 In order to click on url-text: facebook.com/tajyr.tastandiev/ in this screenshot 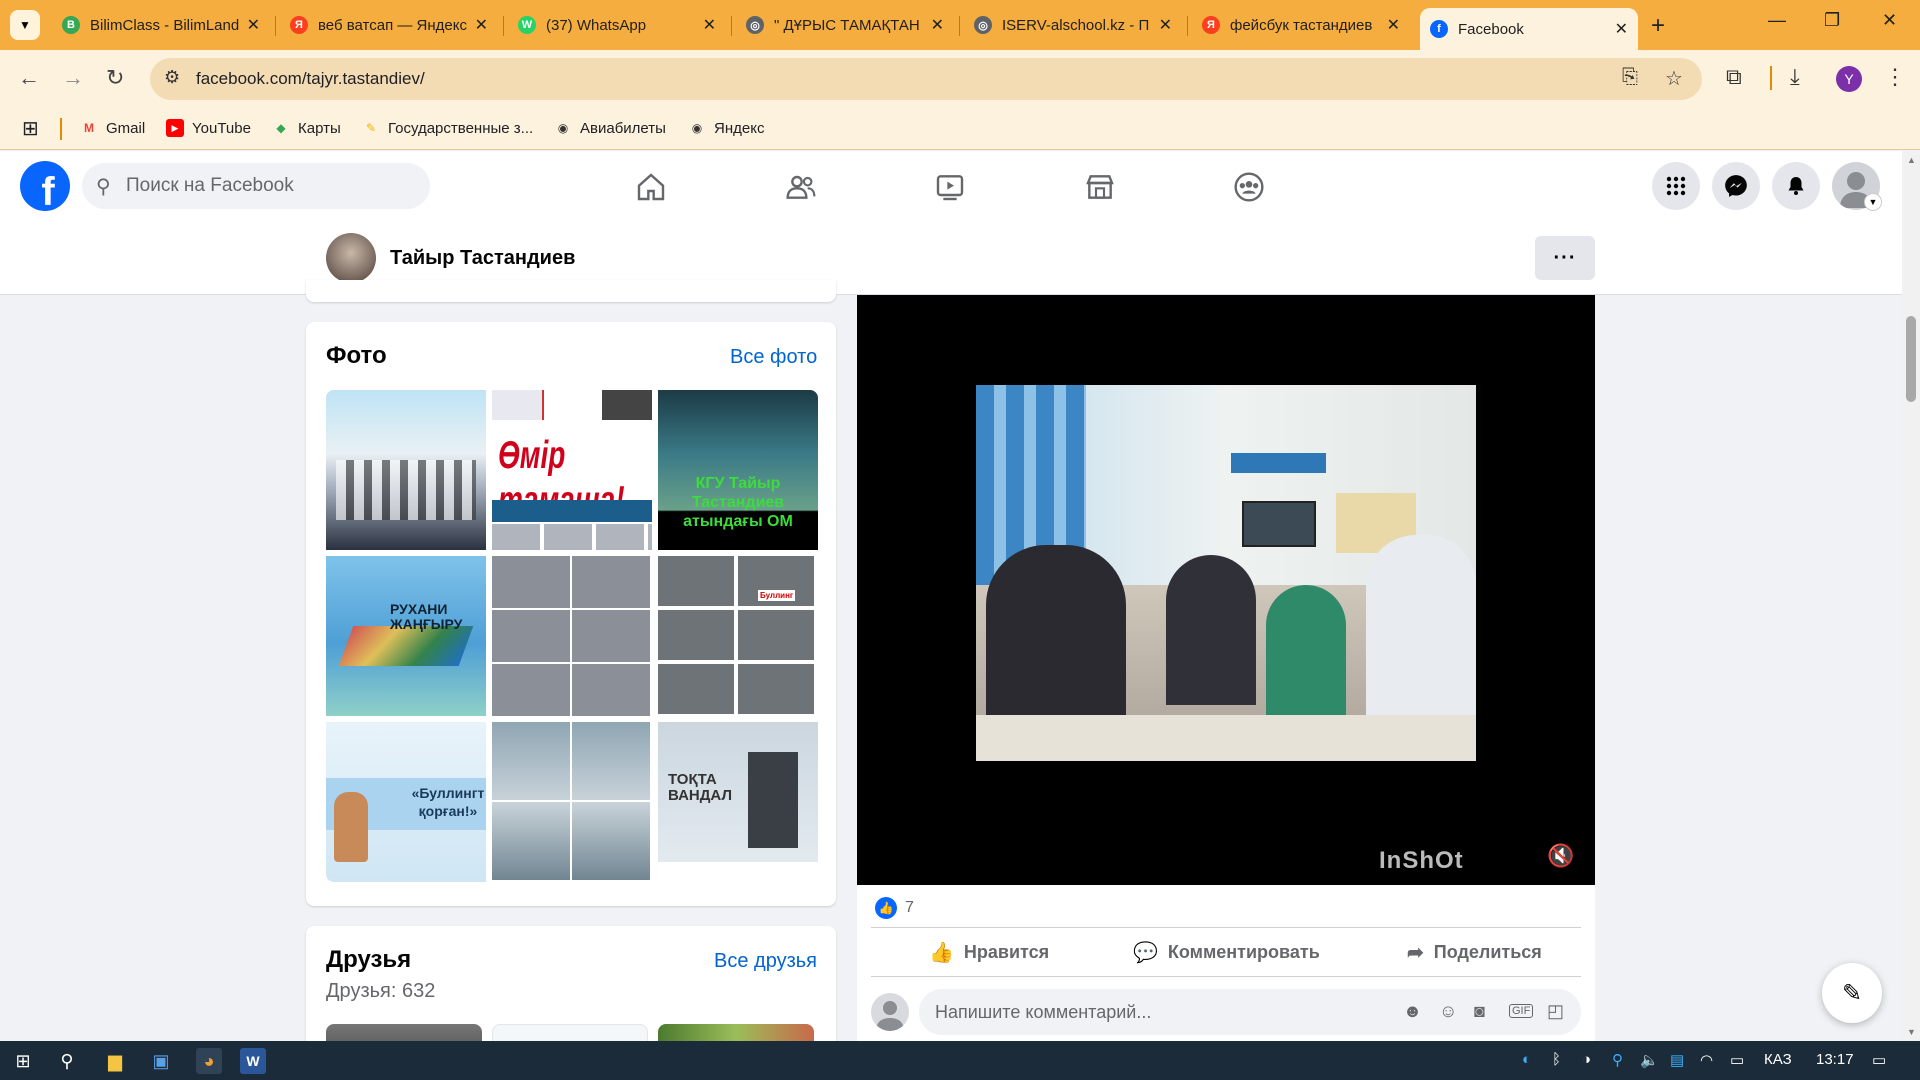, I will do `click(310, 79)`.